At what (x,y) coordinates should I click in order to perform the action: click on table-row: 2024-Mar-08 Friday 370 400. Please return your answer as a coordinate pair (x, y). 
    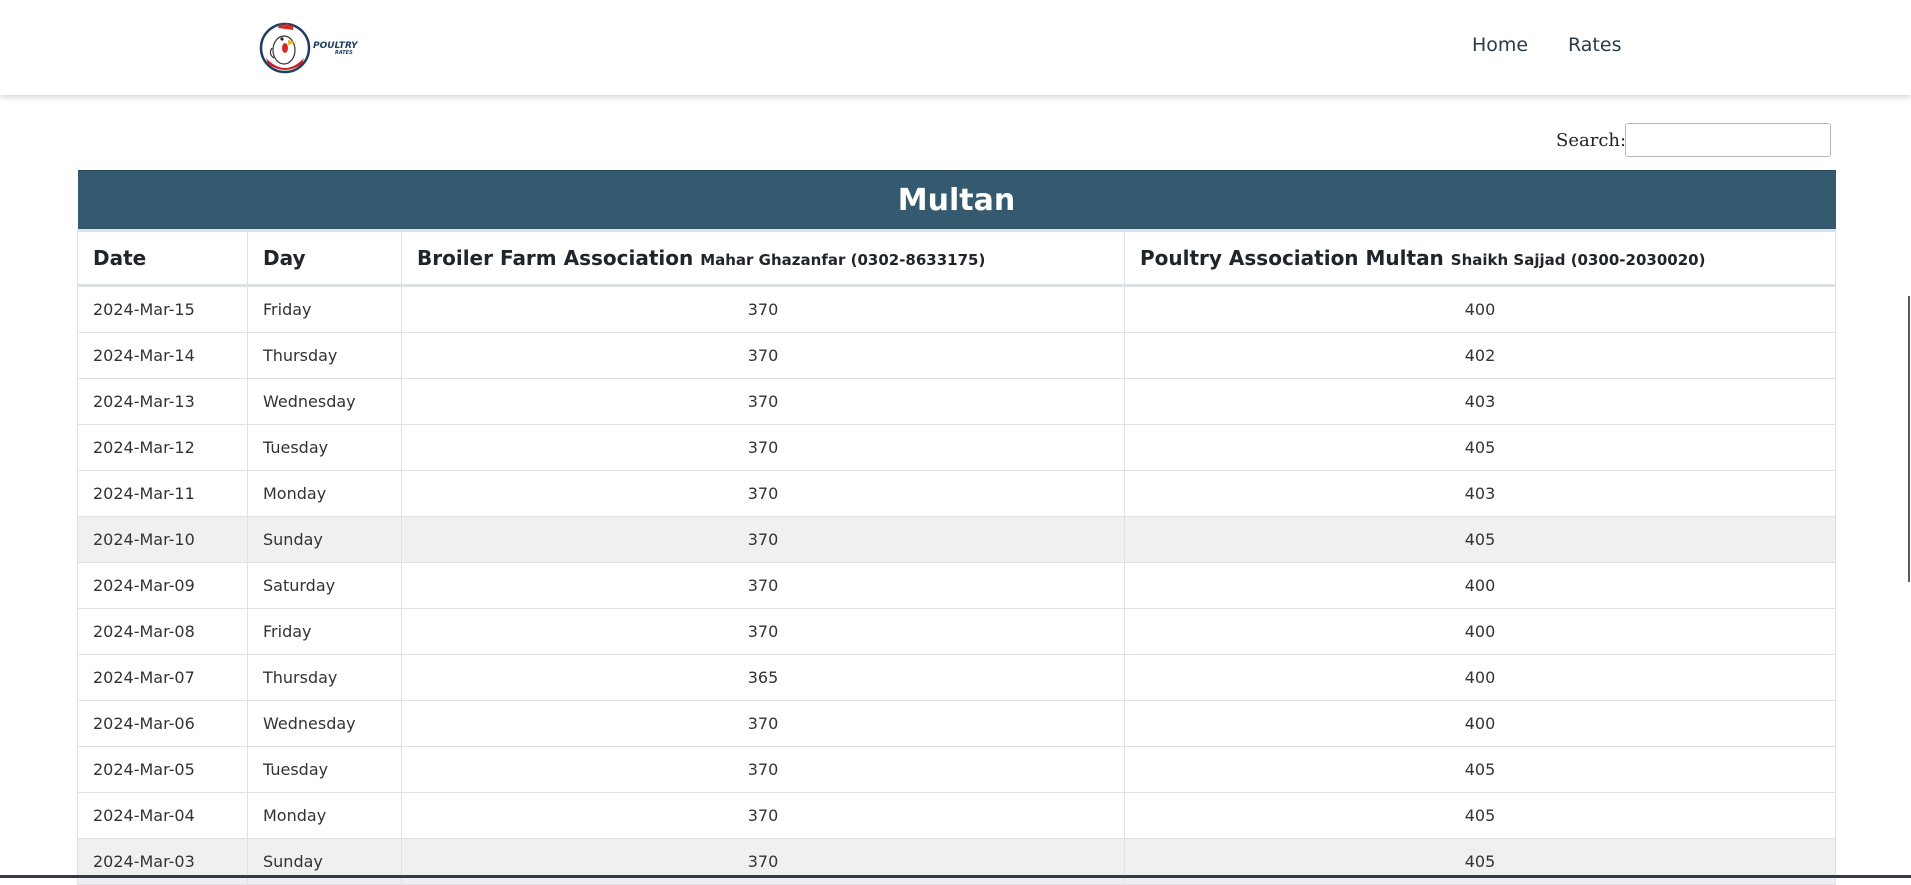
    Looking at the image, I should click on (956, 631).